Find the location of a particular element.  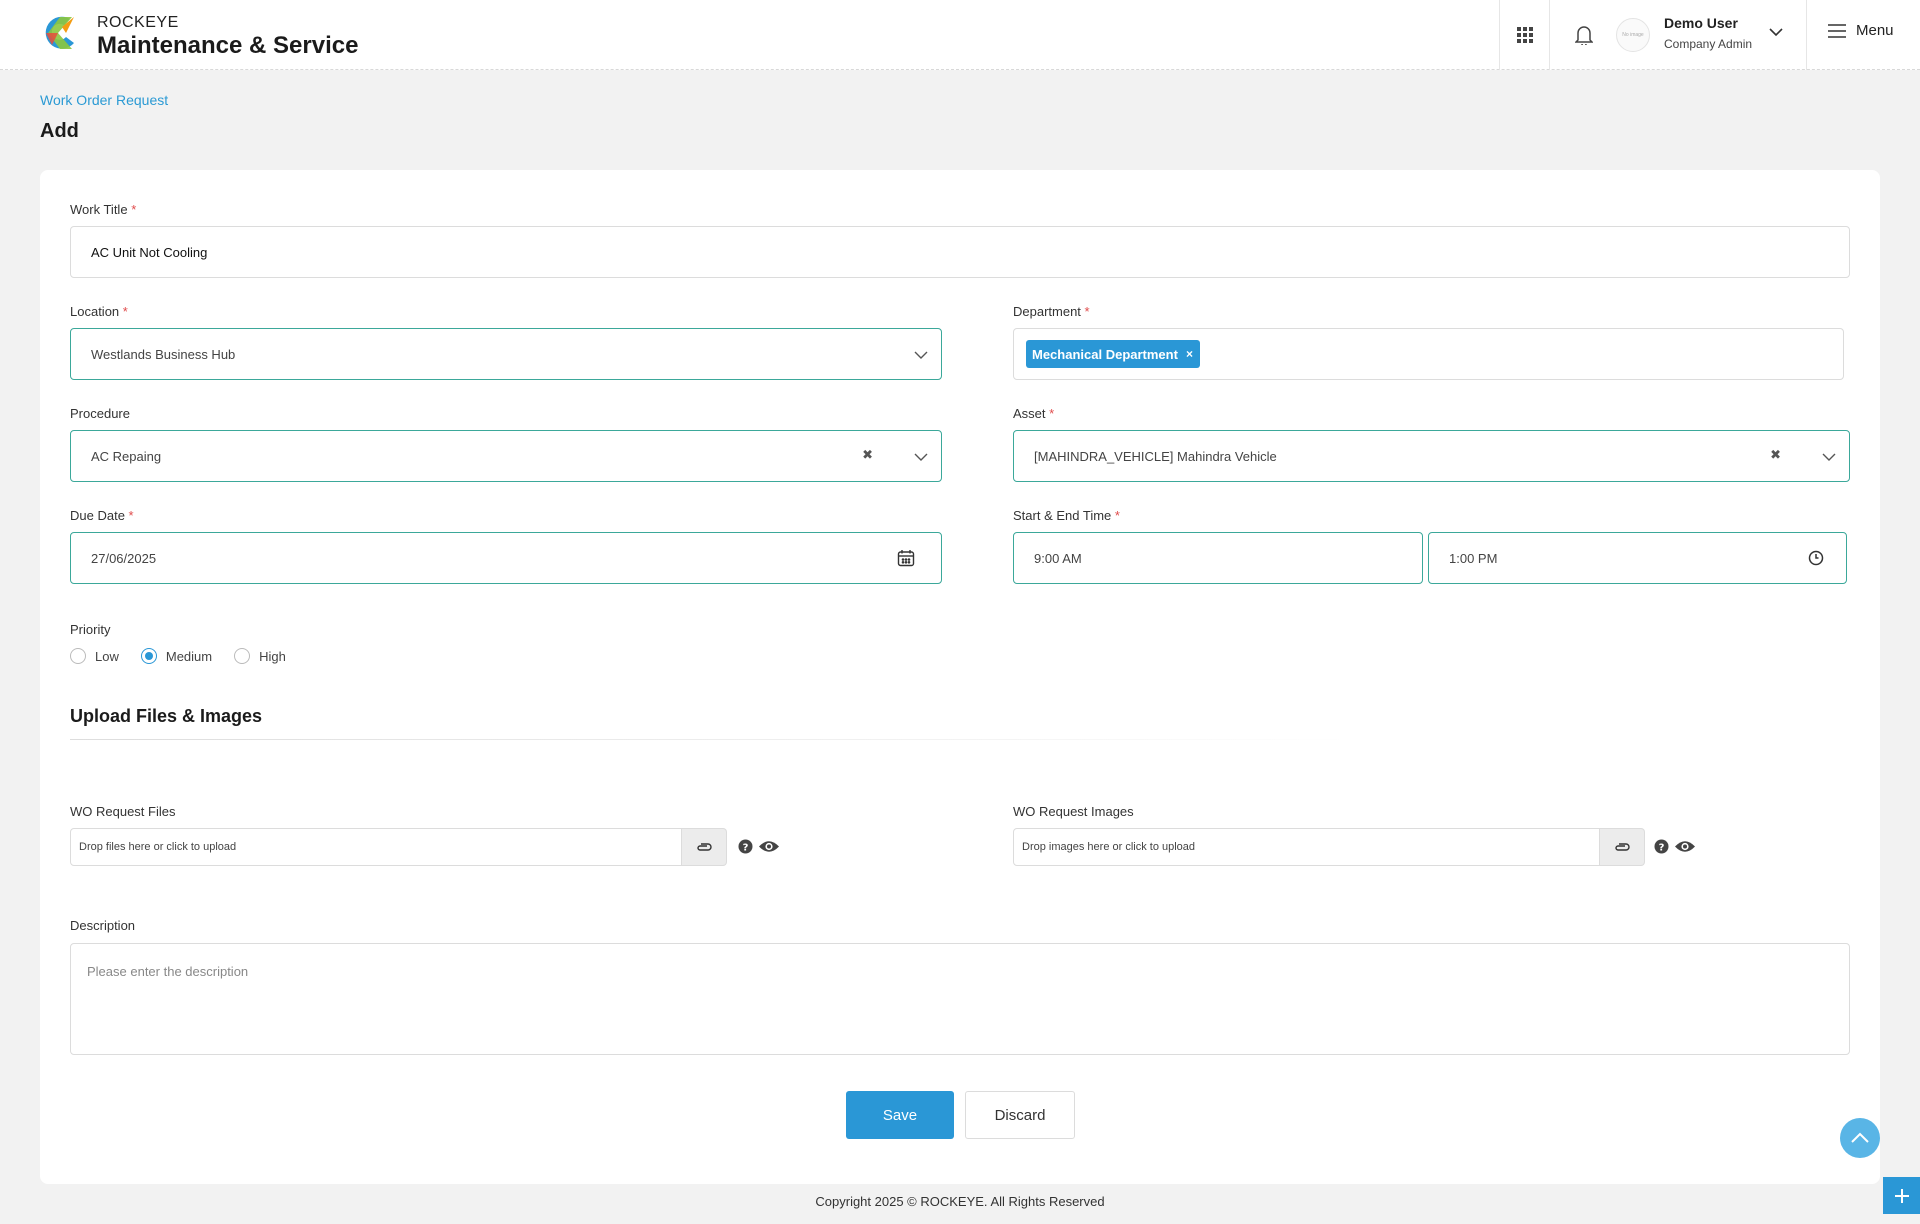

attach-images-button is located at coordinates (1622, 847).